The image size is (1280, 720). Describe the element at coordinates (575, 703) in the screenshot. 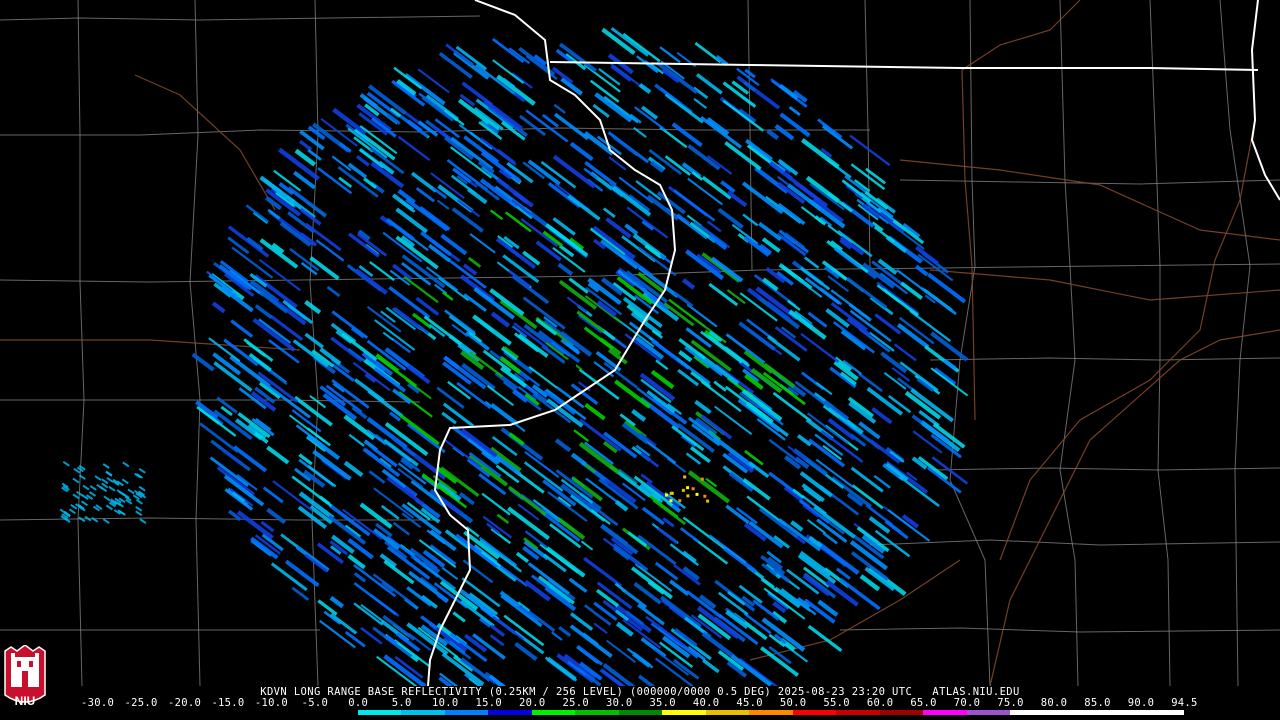

I see `scale-label: 25.0` at that location.